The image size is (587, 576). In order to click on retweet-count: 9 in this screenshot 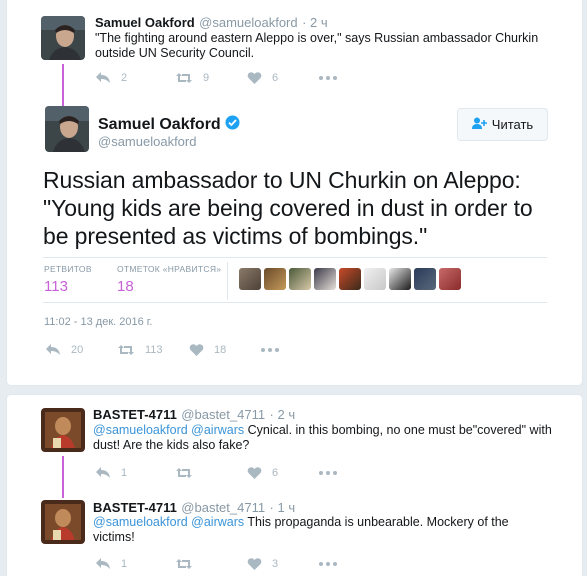, I will do `click(206, 78)`.